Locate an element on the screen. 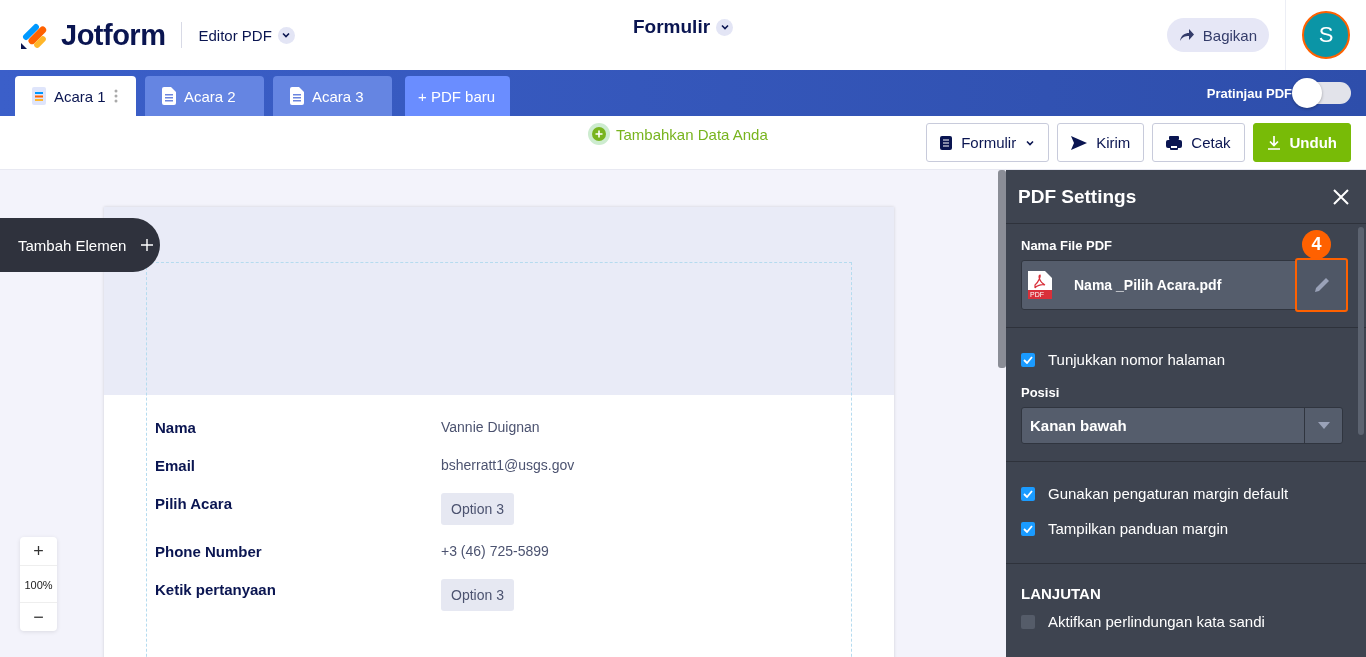  toggle-label: Pratinjau PDF is located at coordinates (1249, 93).